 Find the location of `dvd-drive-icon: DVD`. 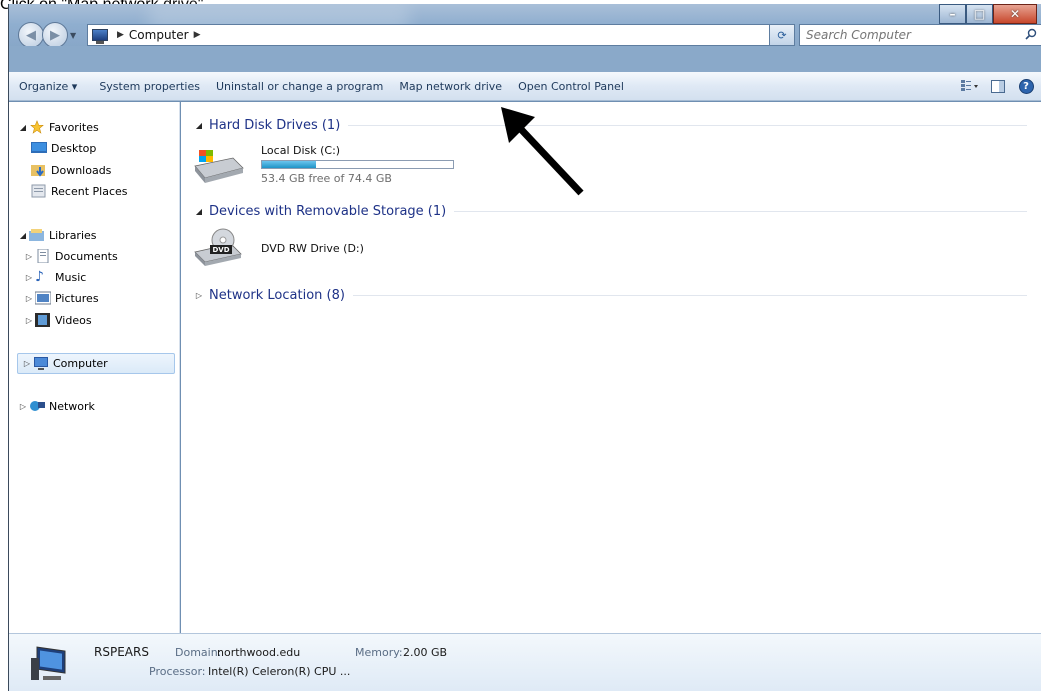

dvd-drive-icon: DVD is located at coordinates (218, 247).